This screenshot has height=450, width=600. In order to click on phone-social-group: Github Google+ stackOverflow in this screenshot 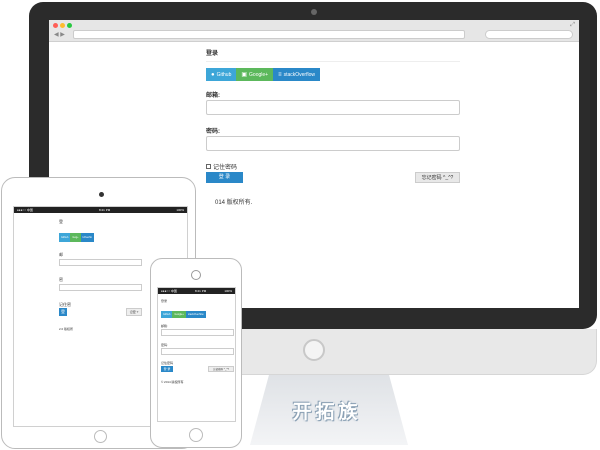, I will do `click(183, 314)`.